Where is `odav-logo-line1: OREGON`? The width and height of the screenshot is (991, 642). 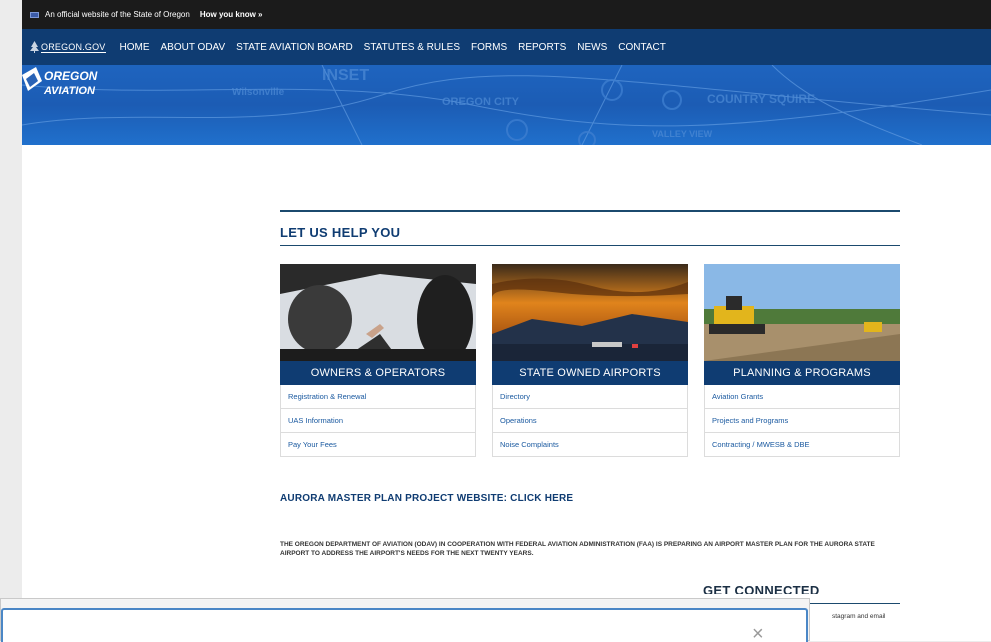
odav-logo-line1: OREGON is located at coordinates (71, 76).